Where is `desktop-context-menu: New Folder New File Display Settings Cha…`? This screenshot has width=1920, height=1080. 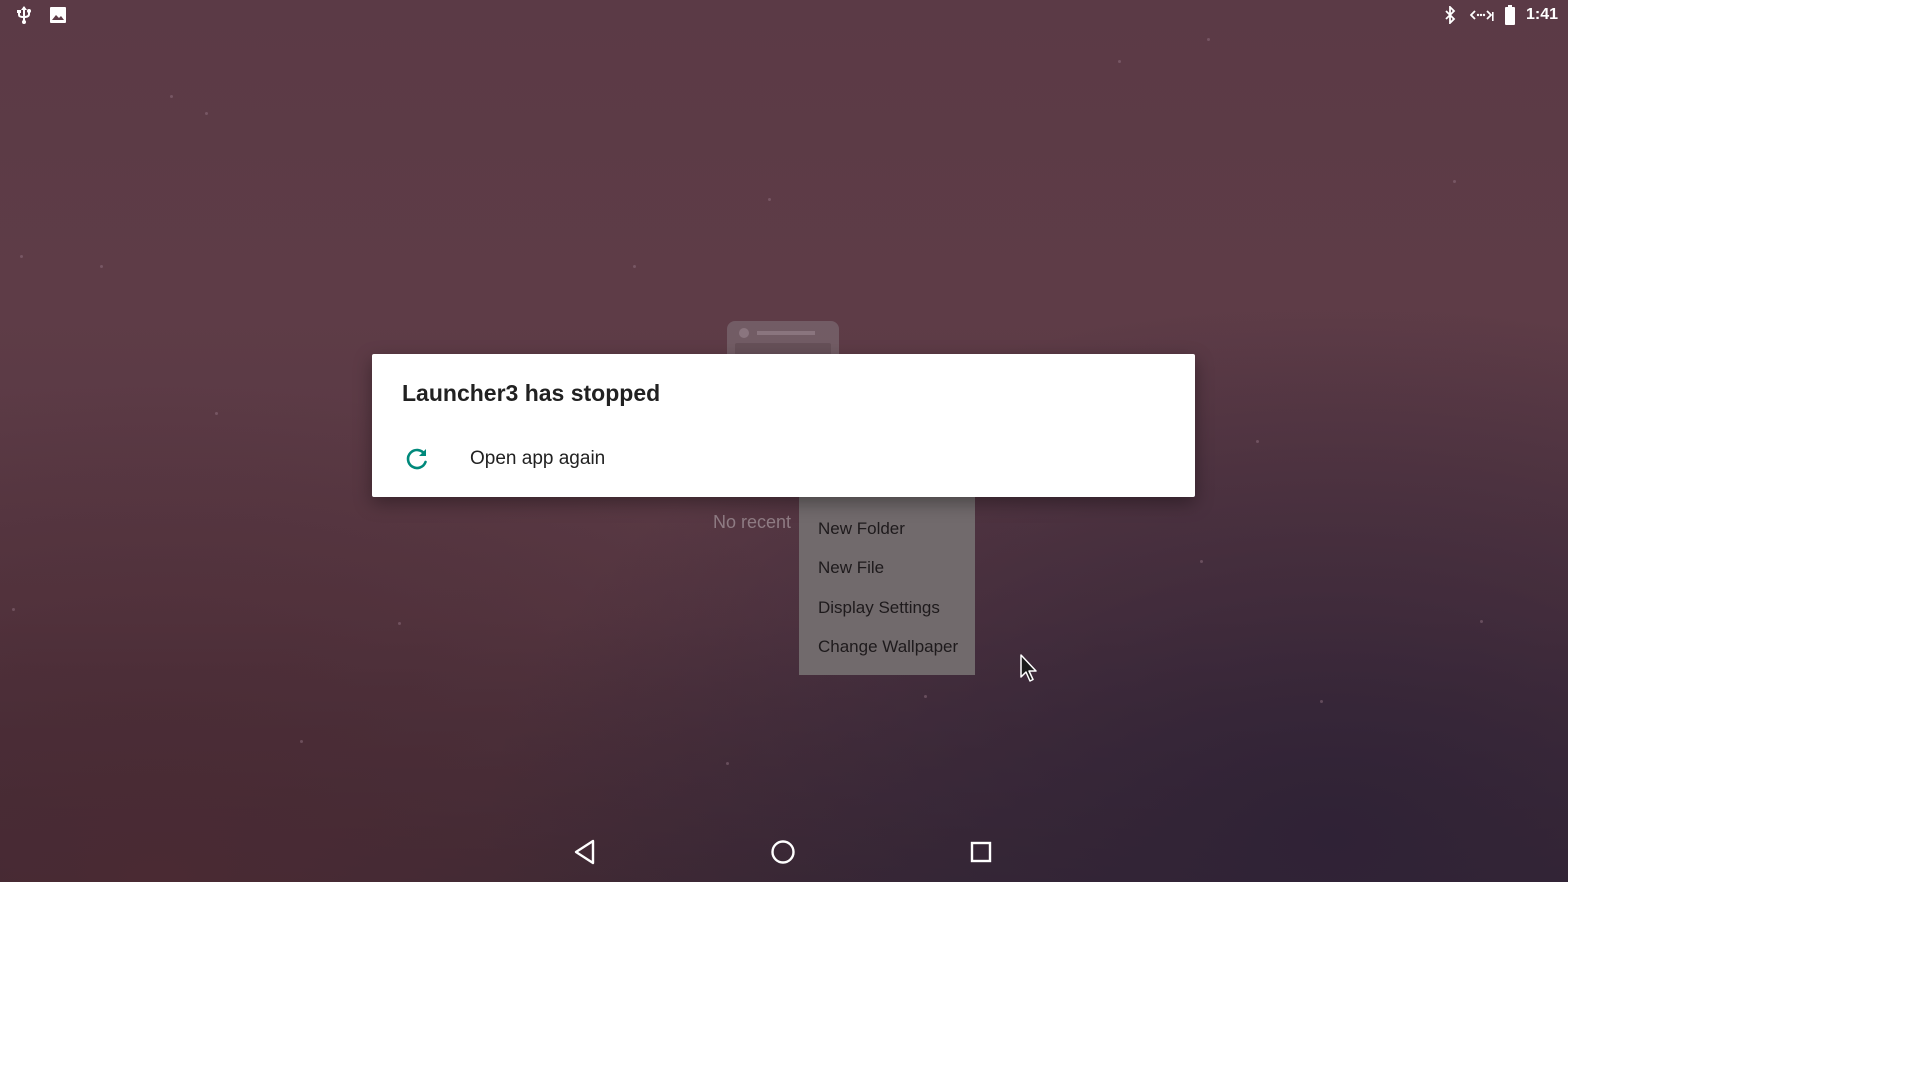
desktop-context-menu: New Folder New File Display Settings Cha… is located at coordinates (887, 586).